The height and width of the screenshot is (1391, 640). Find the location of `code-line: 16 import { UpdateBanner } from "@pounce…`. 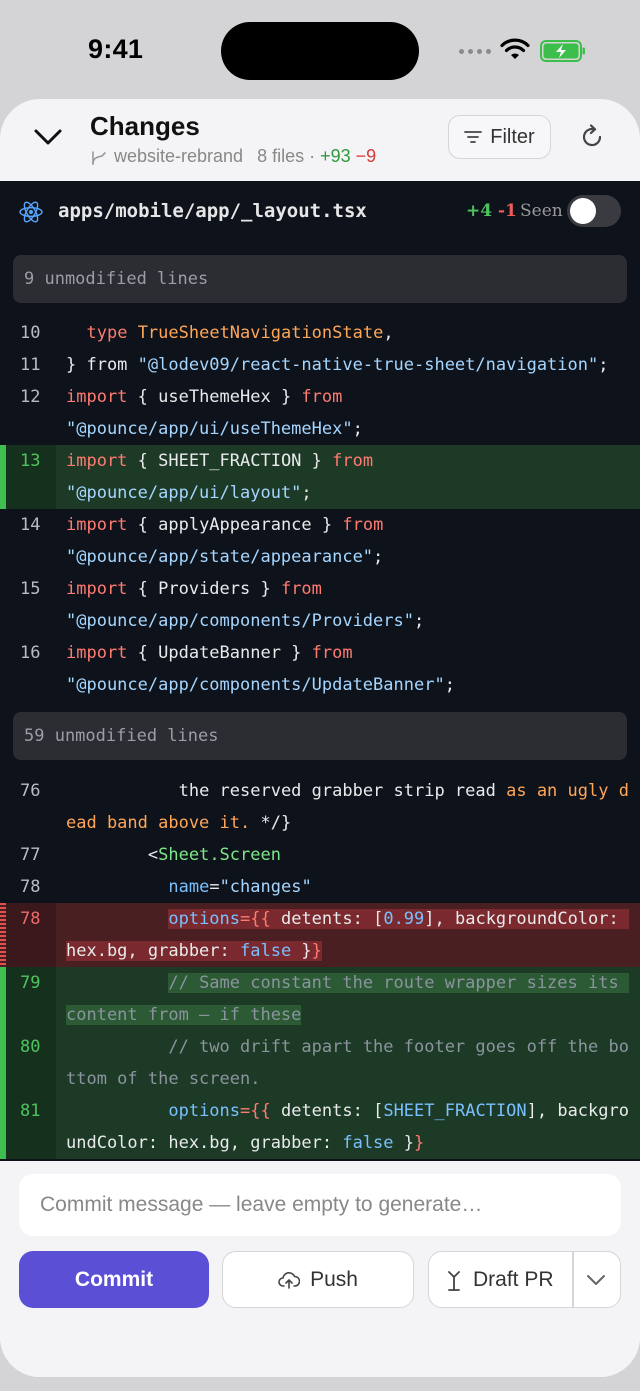

code-line: 16 import { UpdateBanner } from "@pounce… is located at coordinates (320, 669).